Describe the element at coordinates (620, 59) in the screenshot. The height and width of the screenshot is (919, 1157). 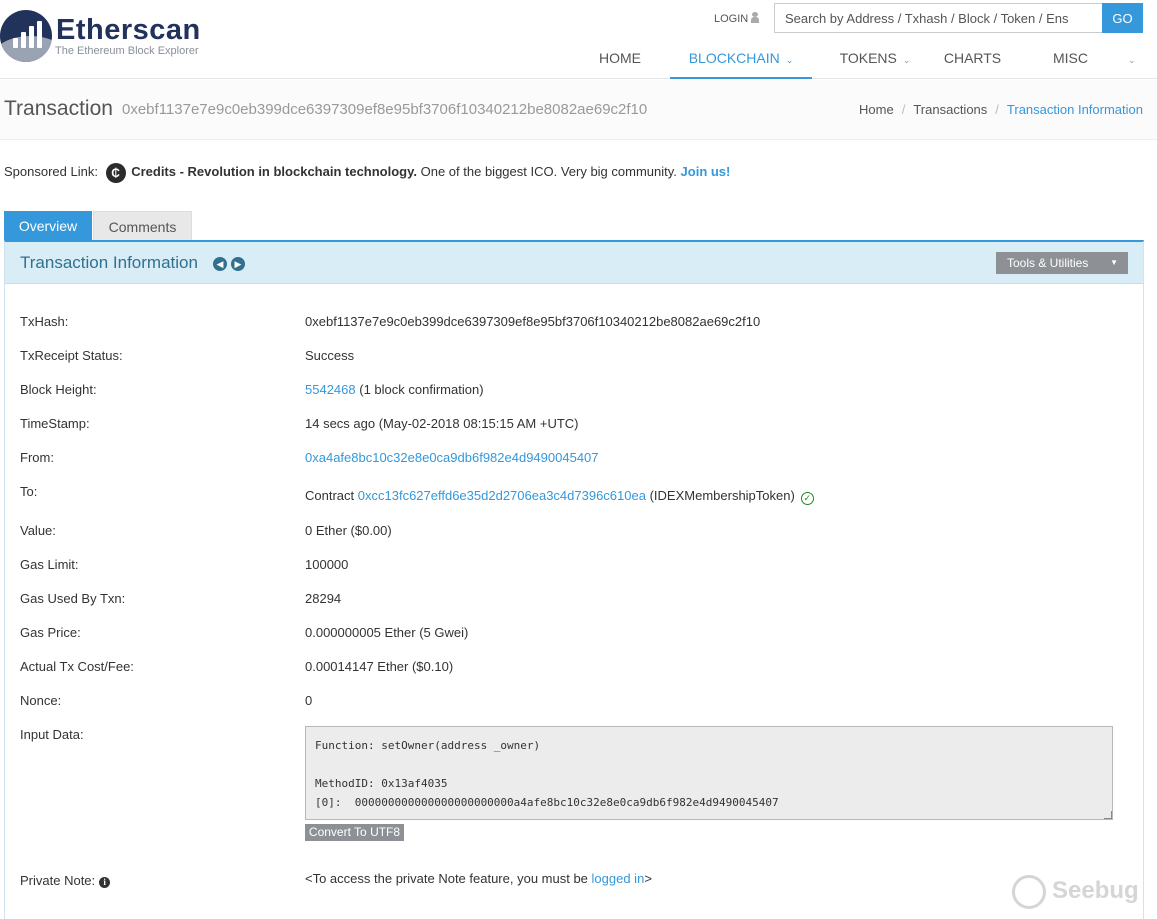
I see `nav-home: HOME` at that location.